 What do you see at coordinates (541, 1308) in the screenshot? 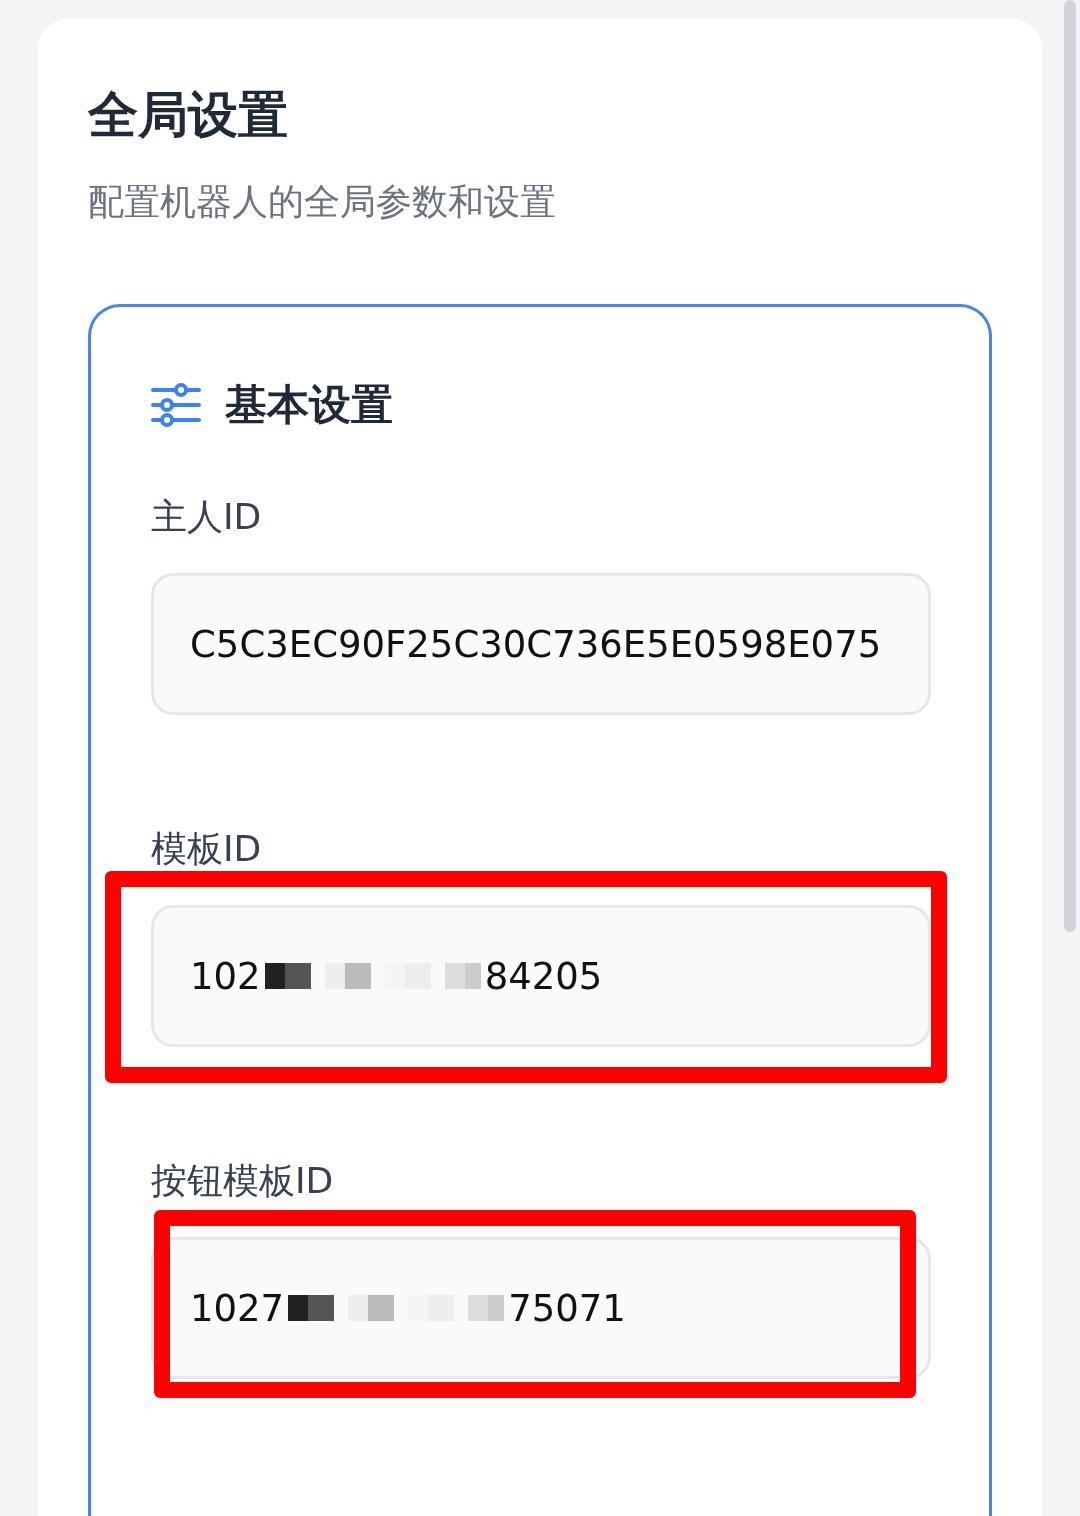
I see `input-field: 1027 75071` at bounding box center [541, 1308].